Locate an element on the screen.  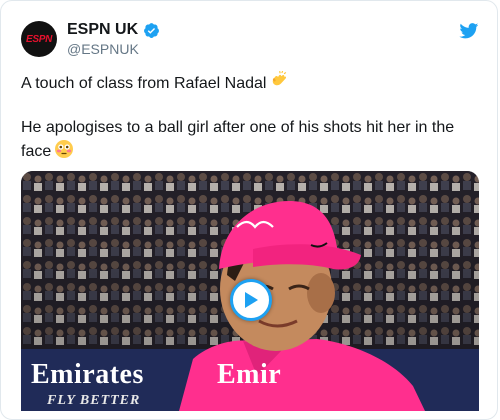
tweet-line-1: A touch of class from Rafael Nadal is located at coordinates (246, 83).